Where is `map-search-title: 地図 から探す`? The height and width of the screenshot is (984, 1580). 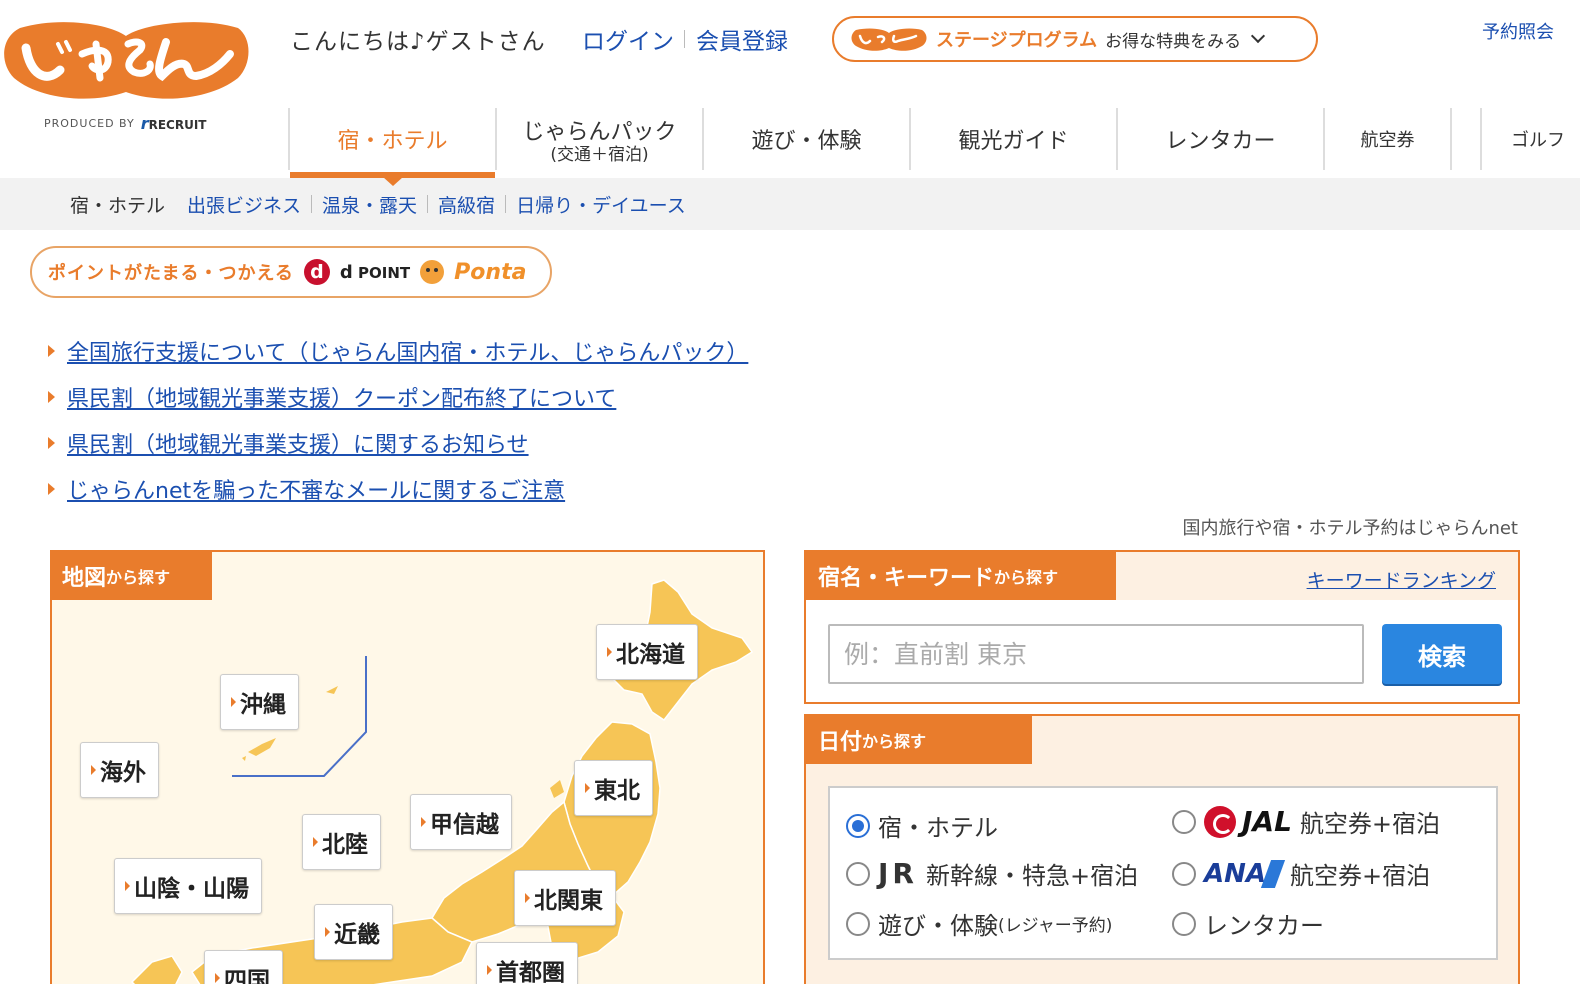
map-search-title: 地図 から探す is located at coordinates (132, 576).